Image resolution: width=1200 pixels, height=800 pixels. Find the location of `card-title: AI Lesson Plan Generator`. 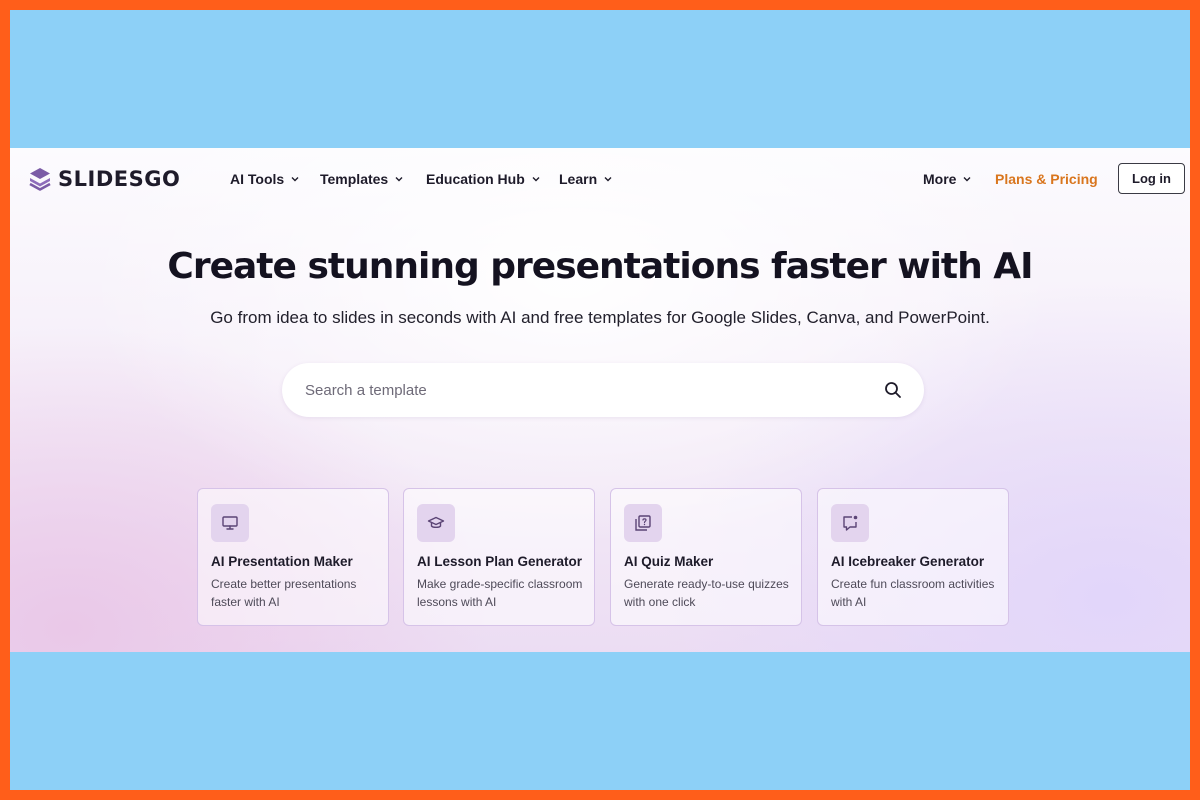

card-title: AI Lesson Plan Generator is located at coordinates (500, 561).